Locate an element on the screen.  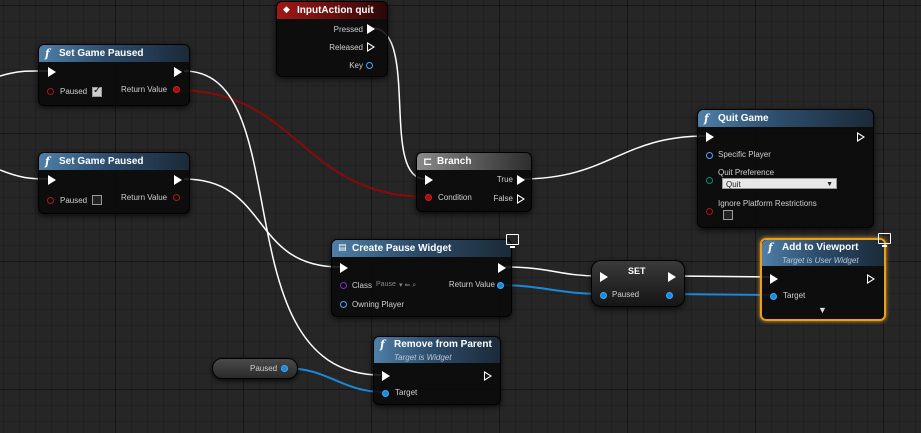
false-exec-pin is located at coordinates (521, 199).